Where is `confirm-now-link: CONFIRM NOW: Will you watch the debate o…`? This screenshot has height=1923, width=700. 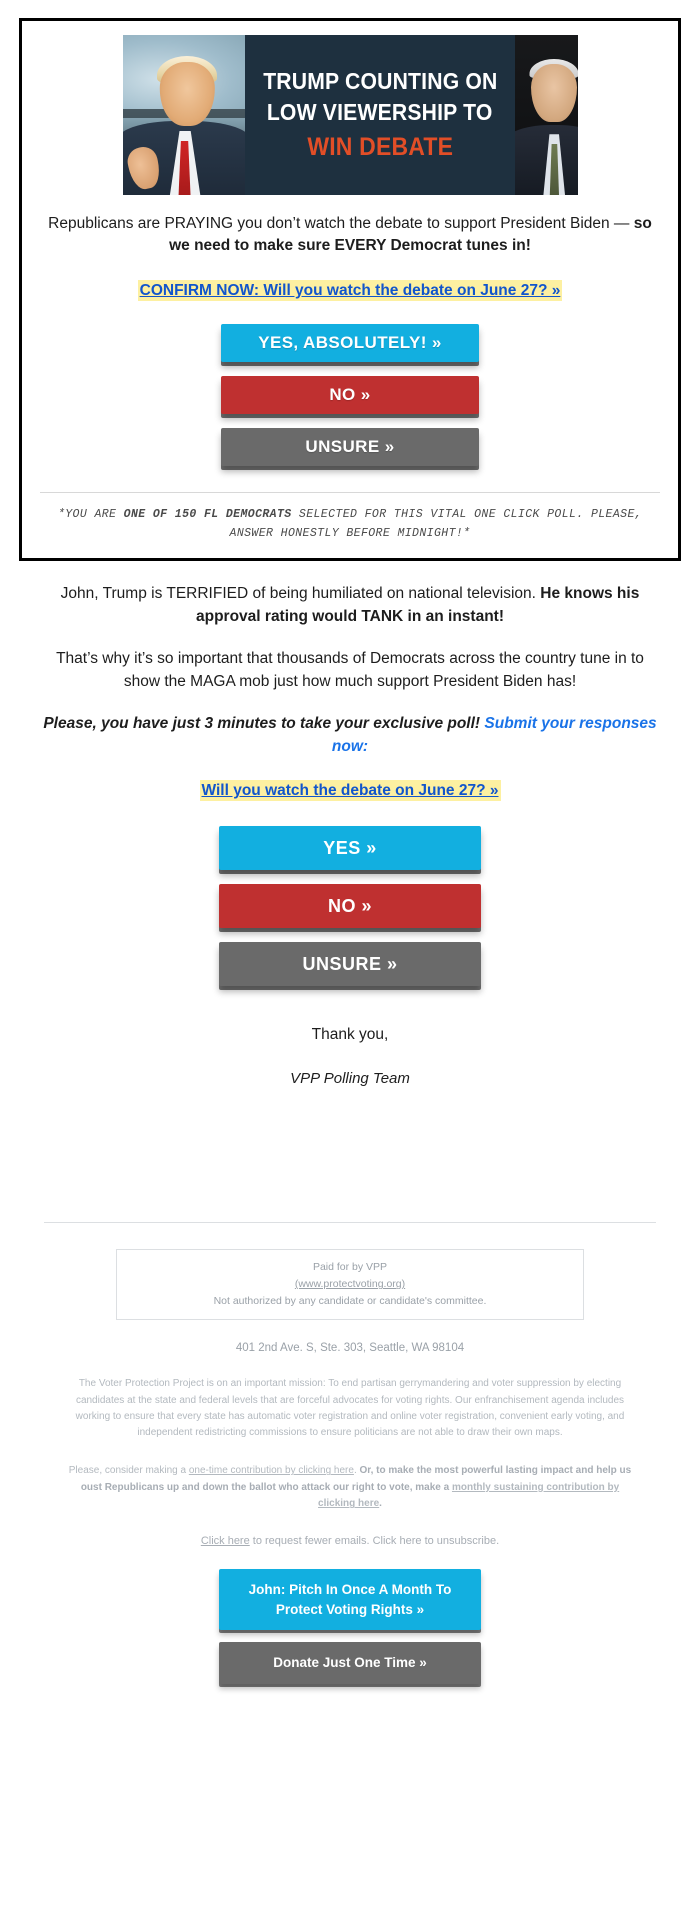
confirm-now-link: CONFIRM NOW: Will you watch the debate o… is located at coordinates (350, 290).